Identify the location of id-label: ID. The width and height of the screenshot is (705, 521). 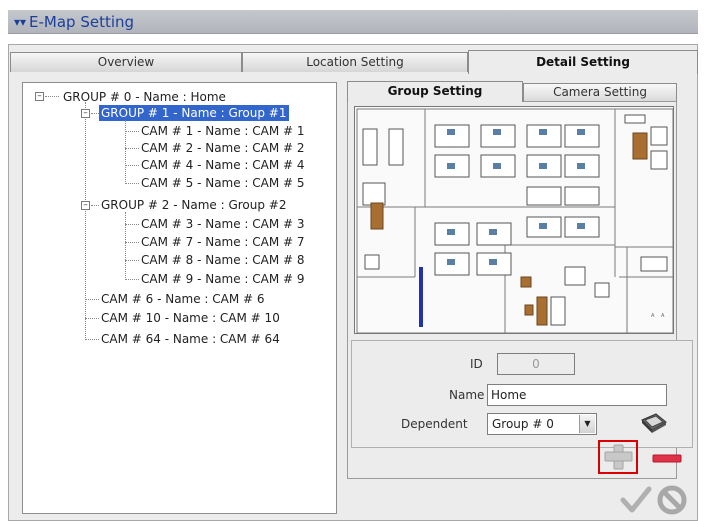
(476, 364).